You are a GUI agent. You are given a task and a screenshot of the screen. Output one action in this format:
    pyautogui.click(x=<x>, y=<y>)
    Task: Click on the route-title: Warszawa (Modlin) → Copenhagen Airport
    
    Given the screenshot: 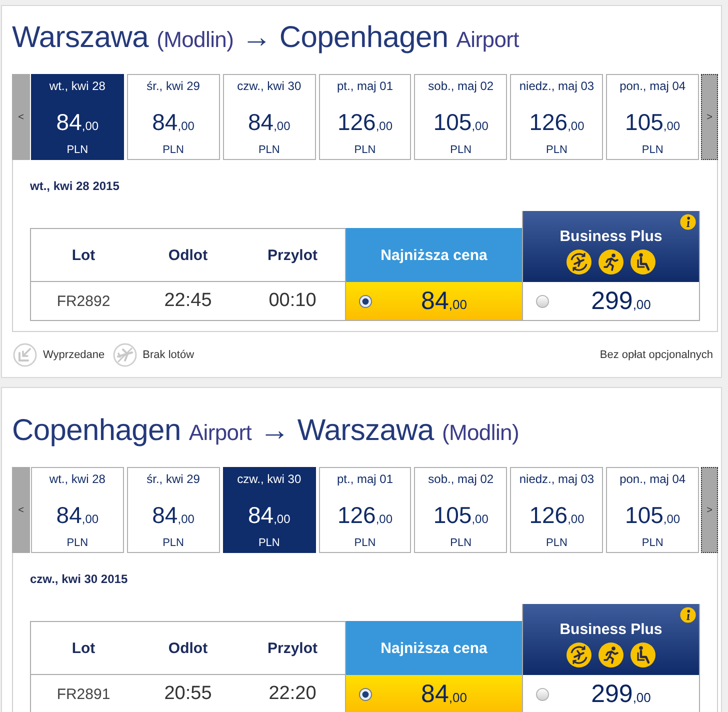 What is the action you would take?
    pyautogui.click(x=266, y=38)
    